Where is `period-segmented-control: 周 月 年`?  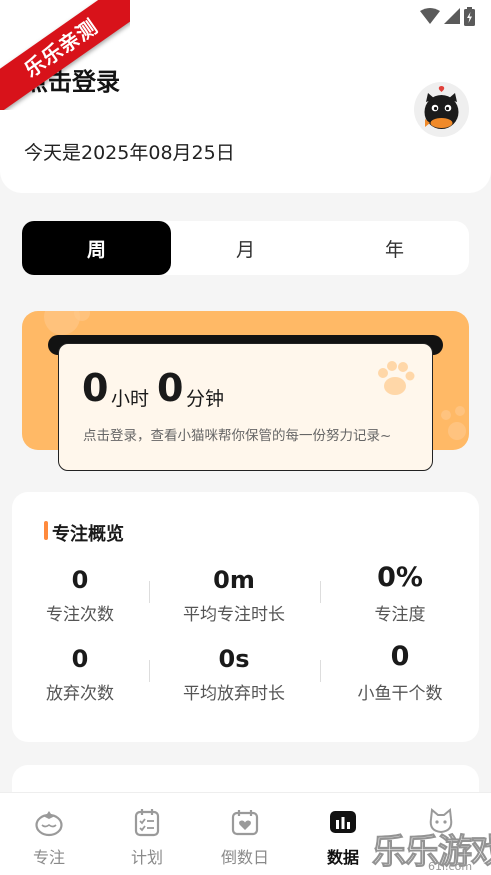 period-segmented-control: 周 月 年 is located at coordinates (245, 248).